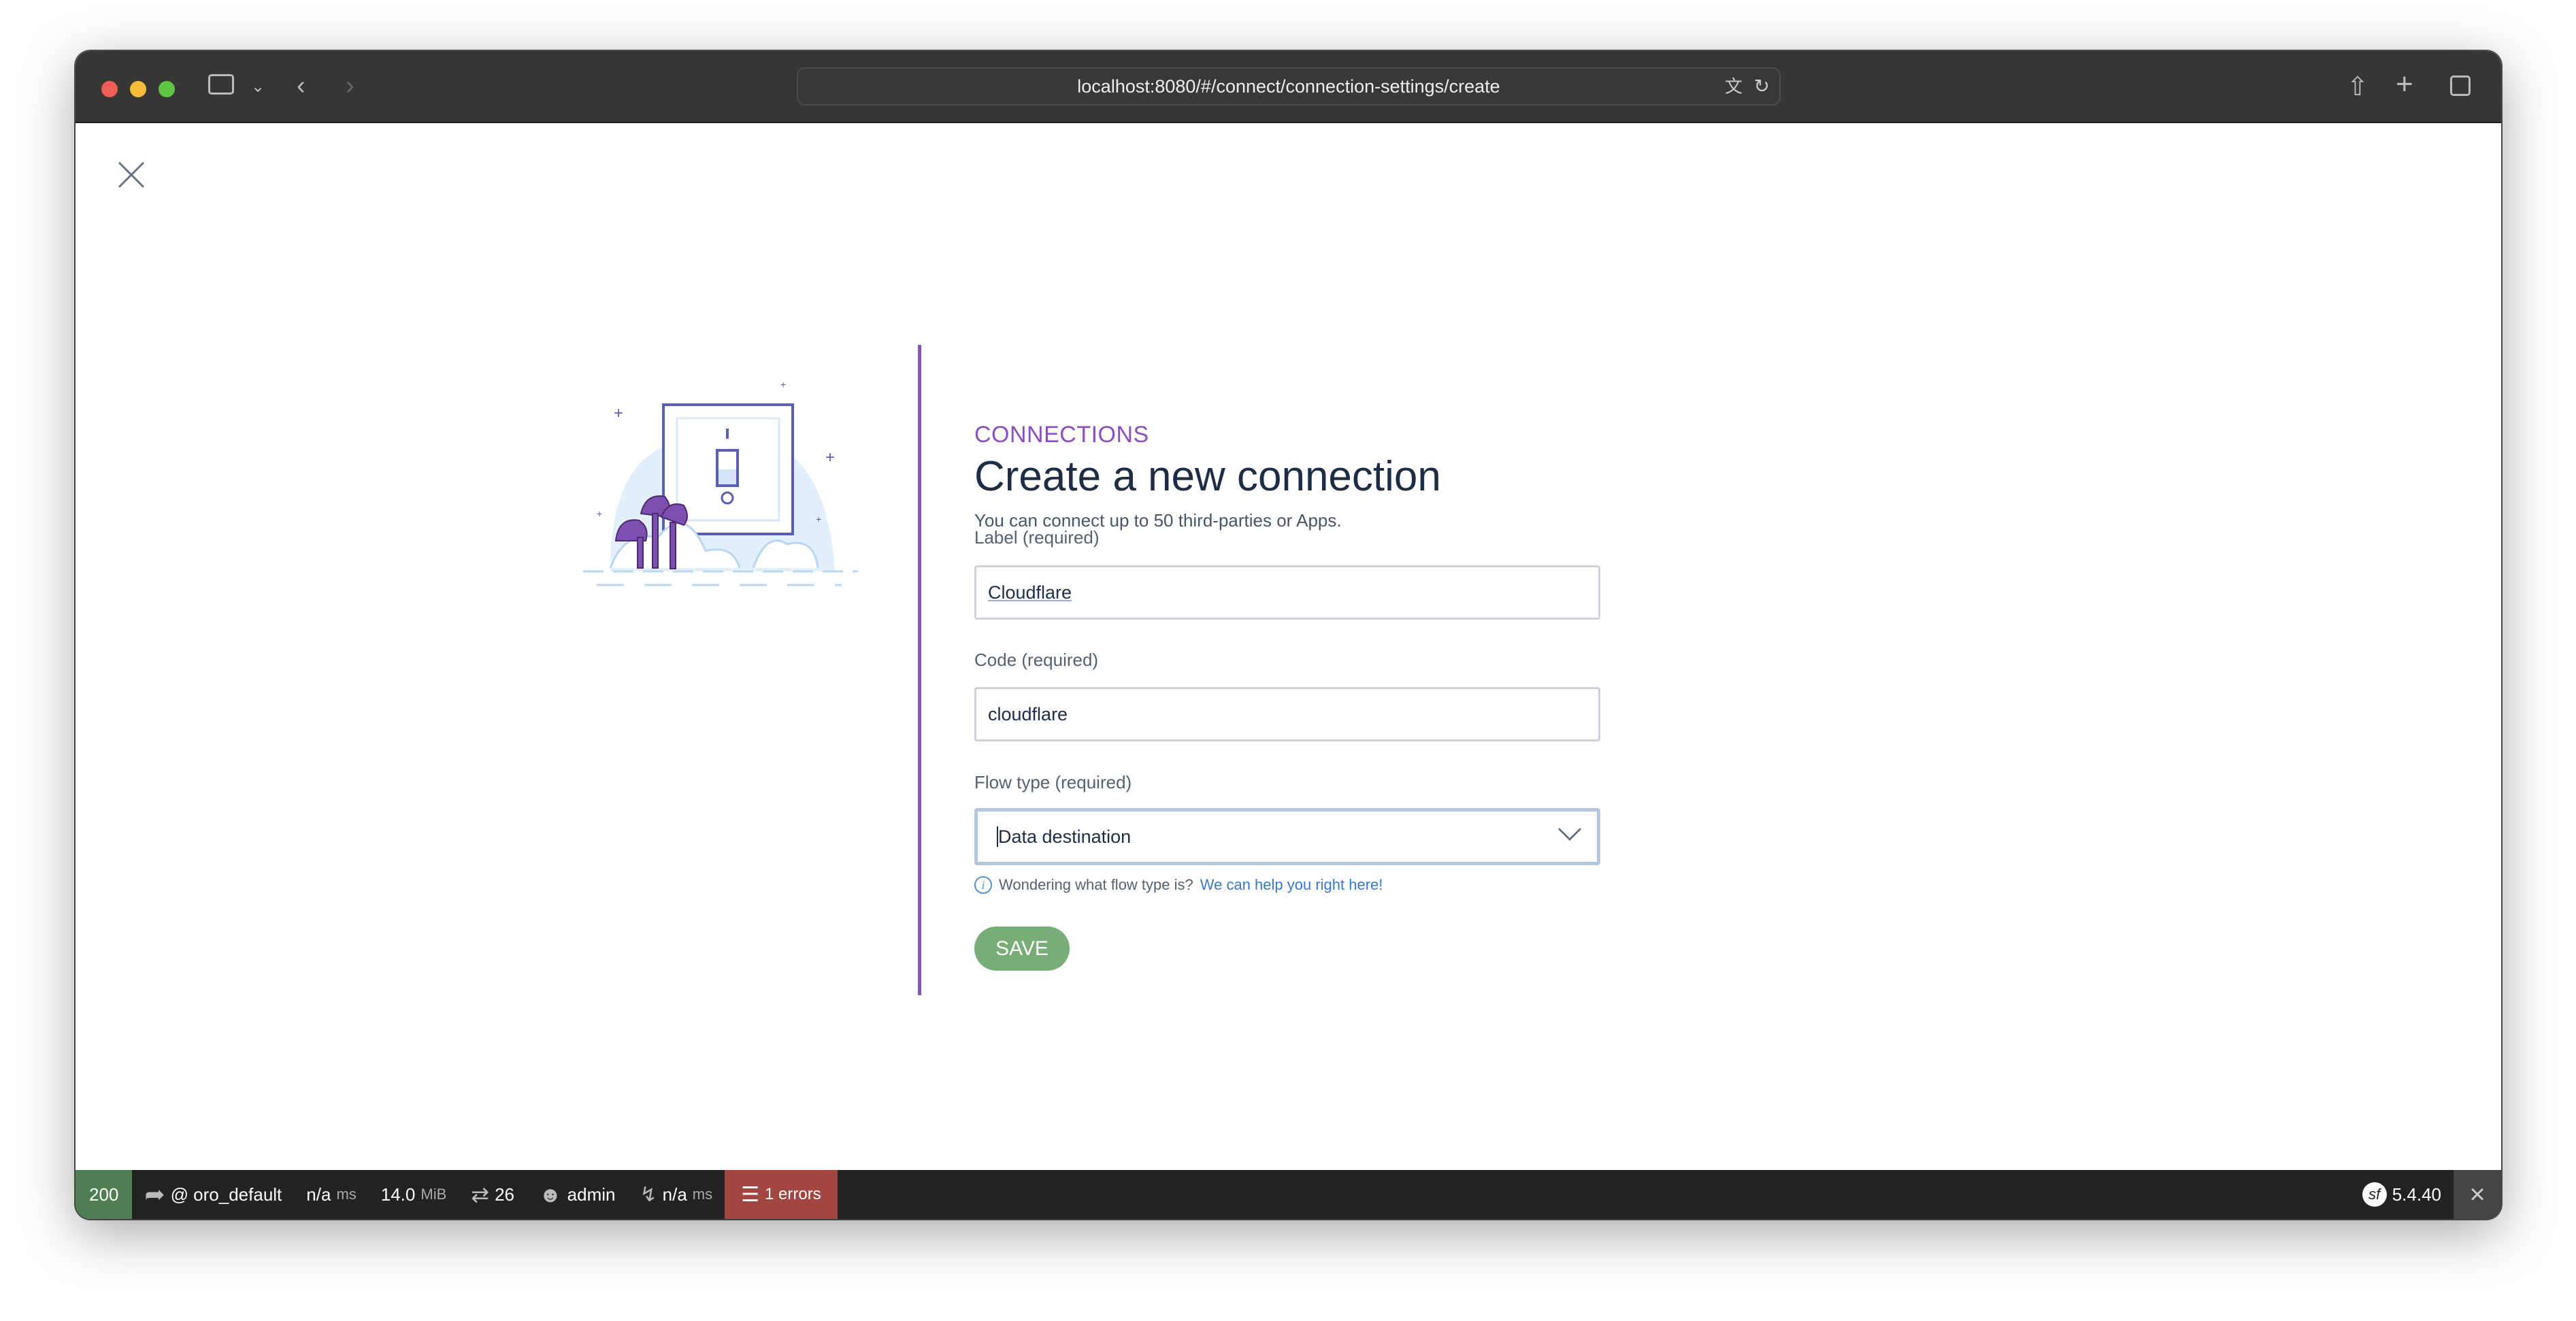 The width and height of the screenshot is (2576, 1321). I want to click on memory-item: 14.0 MiB, so click(414, 1194).